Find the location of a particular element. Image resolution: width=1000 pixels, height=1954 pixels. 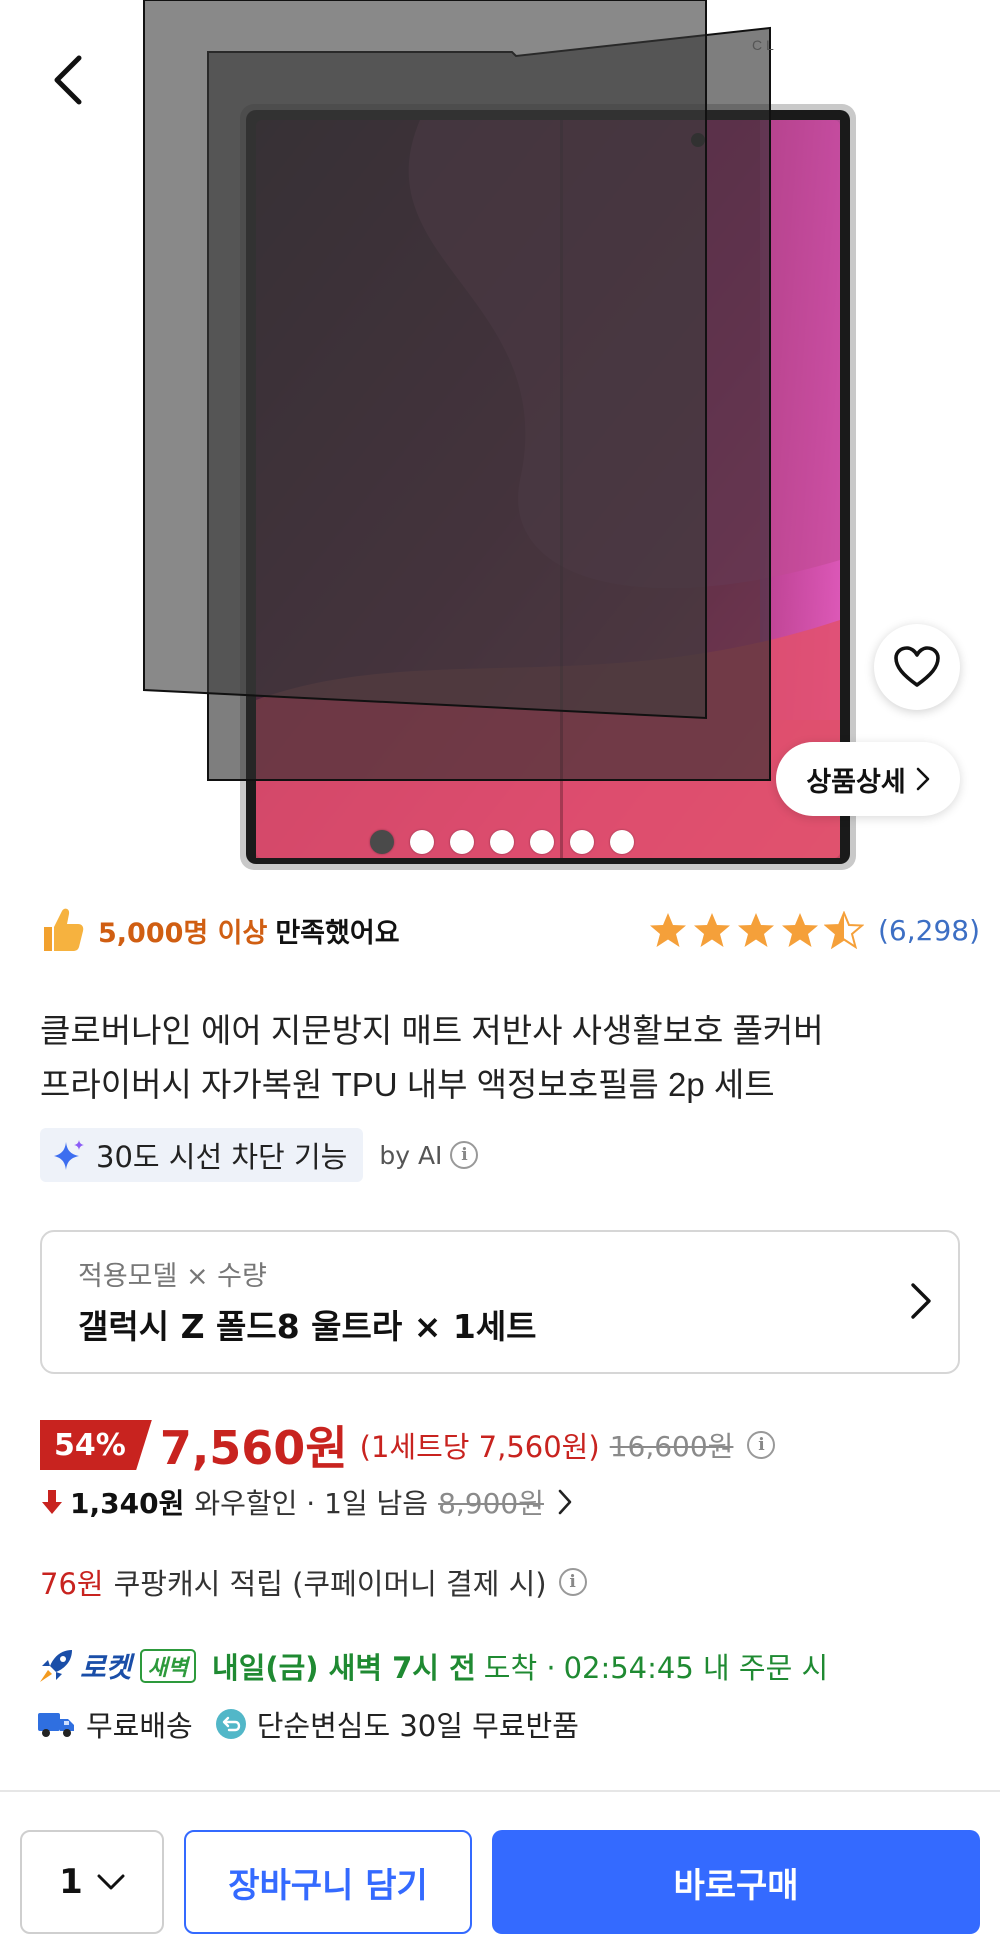

free-shipping: 무료배송 is located at coordinates (114, 1724).